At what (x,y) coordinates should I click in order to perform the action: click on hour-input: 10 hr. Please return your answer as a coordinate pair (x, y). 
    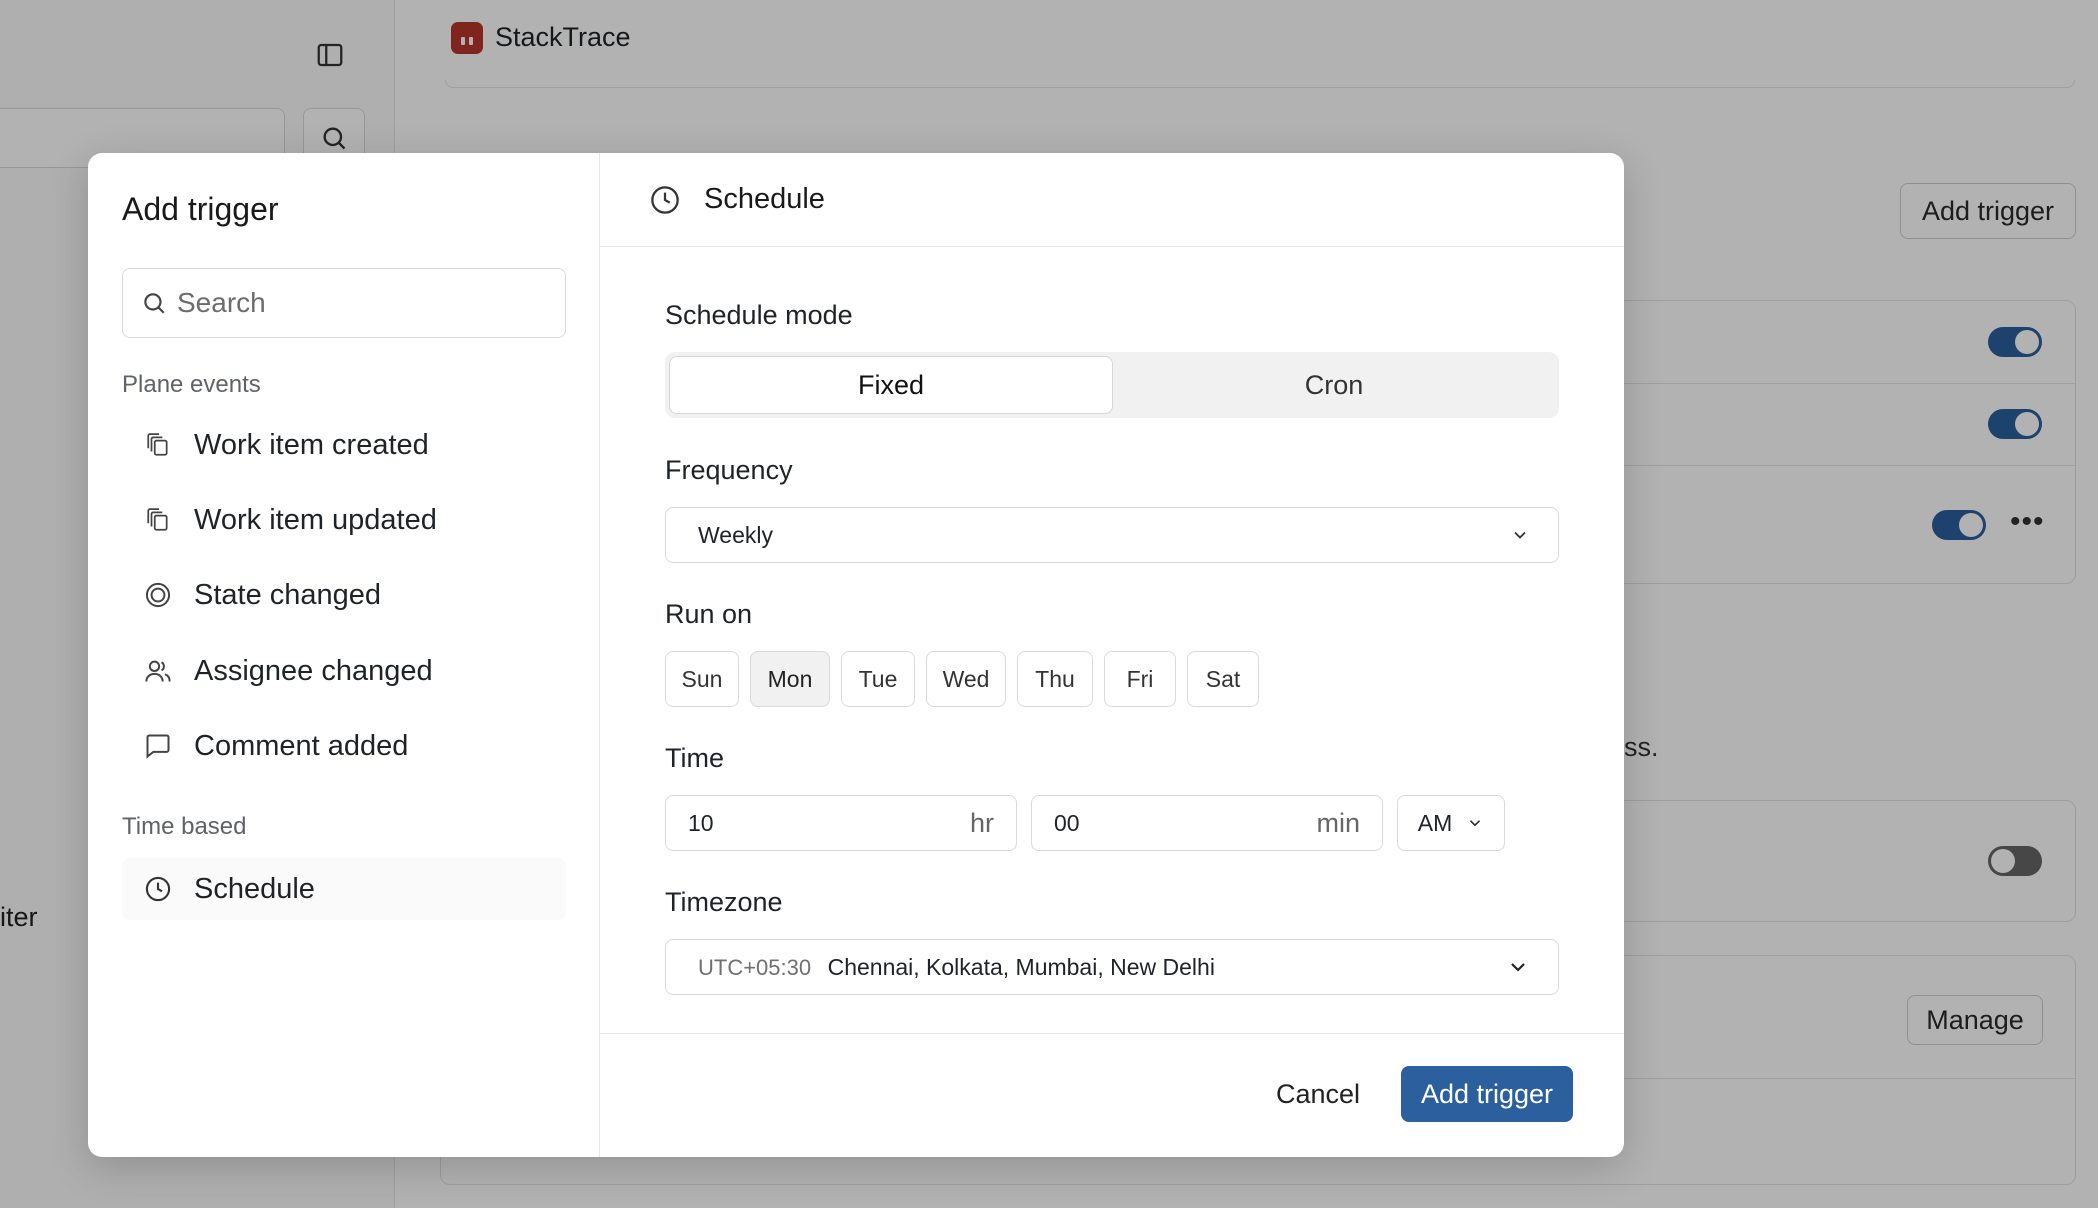
    Looking at the image, I should click on (841, 823).